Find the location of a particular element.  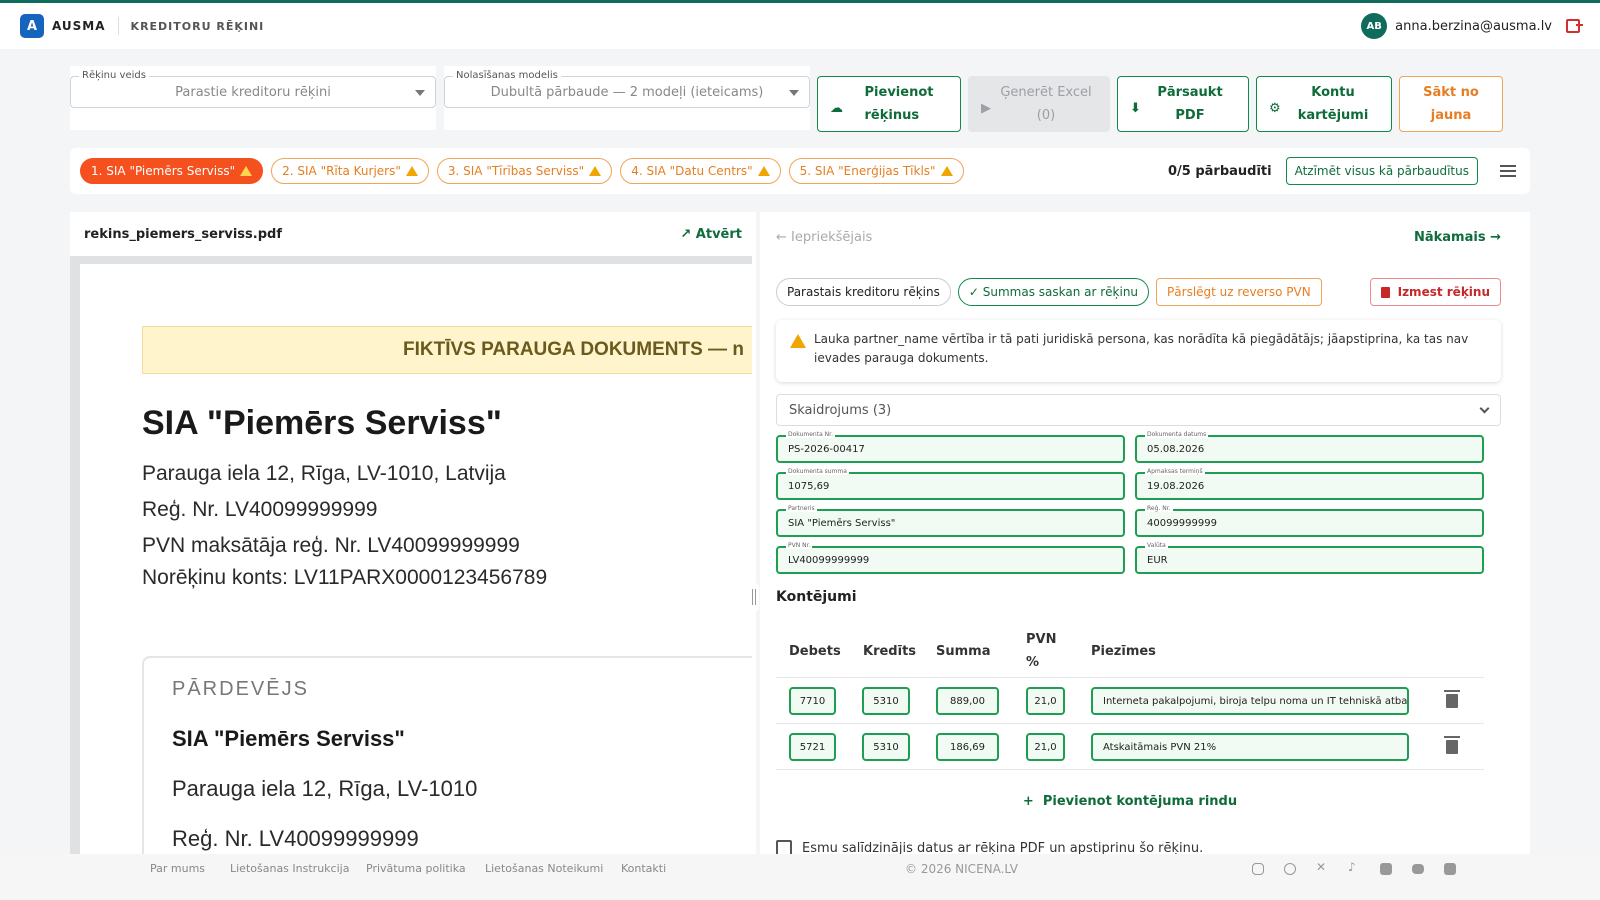

notes-input: Atskaitāmais PVN 21% is located at coordinates (1250, 747).